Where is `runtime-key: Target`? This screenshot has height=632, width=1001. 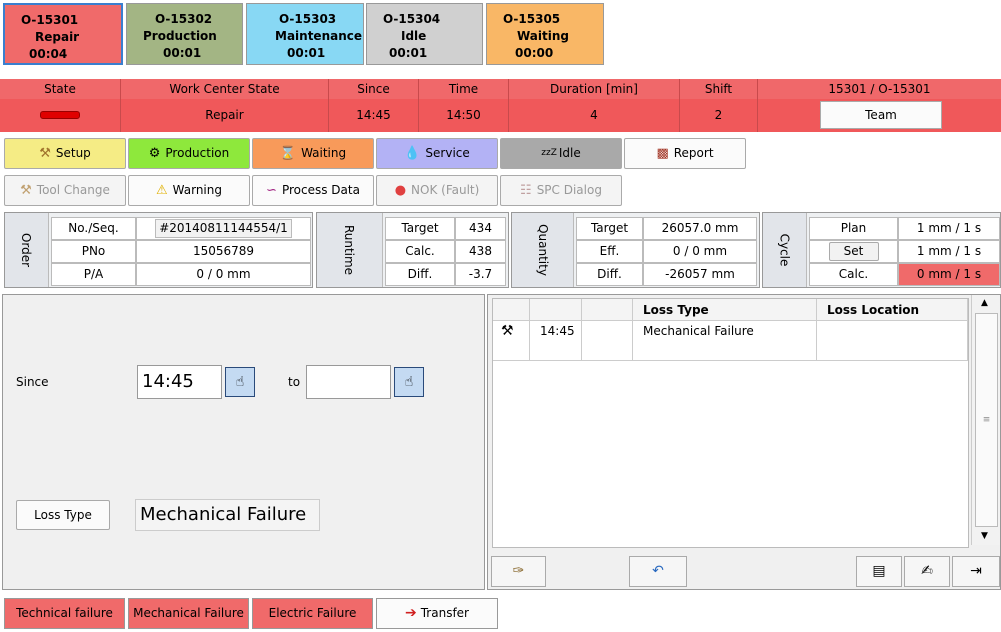
runtime-key: Target is located at coordinates (420, 228).